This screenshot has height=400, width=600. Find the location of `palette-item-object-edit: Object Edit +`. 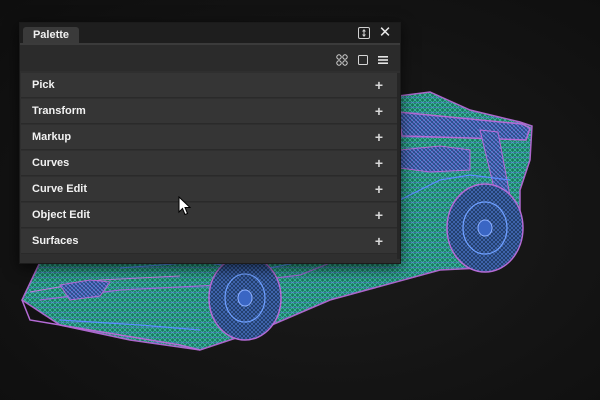

palette-item-object-edit: Object Edit + is located at coordinates (209, 215).